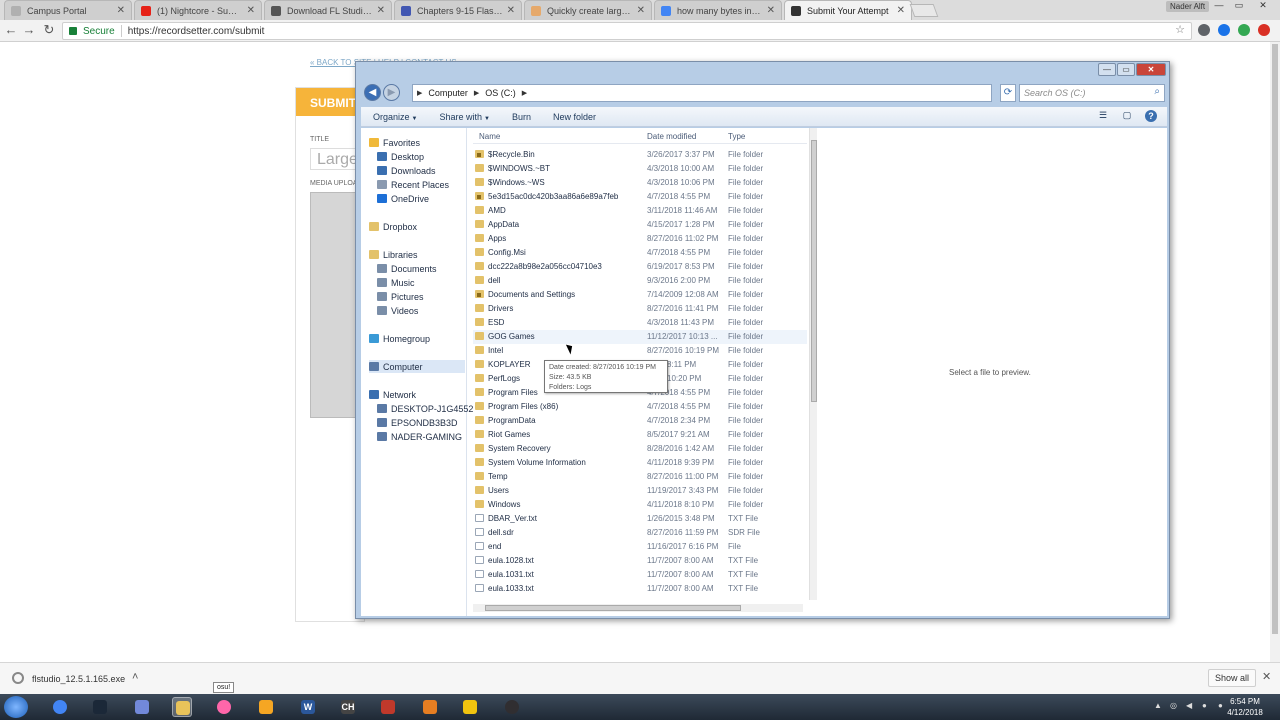  What do you see at coordinates (49, 30) in the screenshot?
I see `reload-icon: ↻` at bounding box center [49, 30].